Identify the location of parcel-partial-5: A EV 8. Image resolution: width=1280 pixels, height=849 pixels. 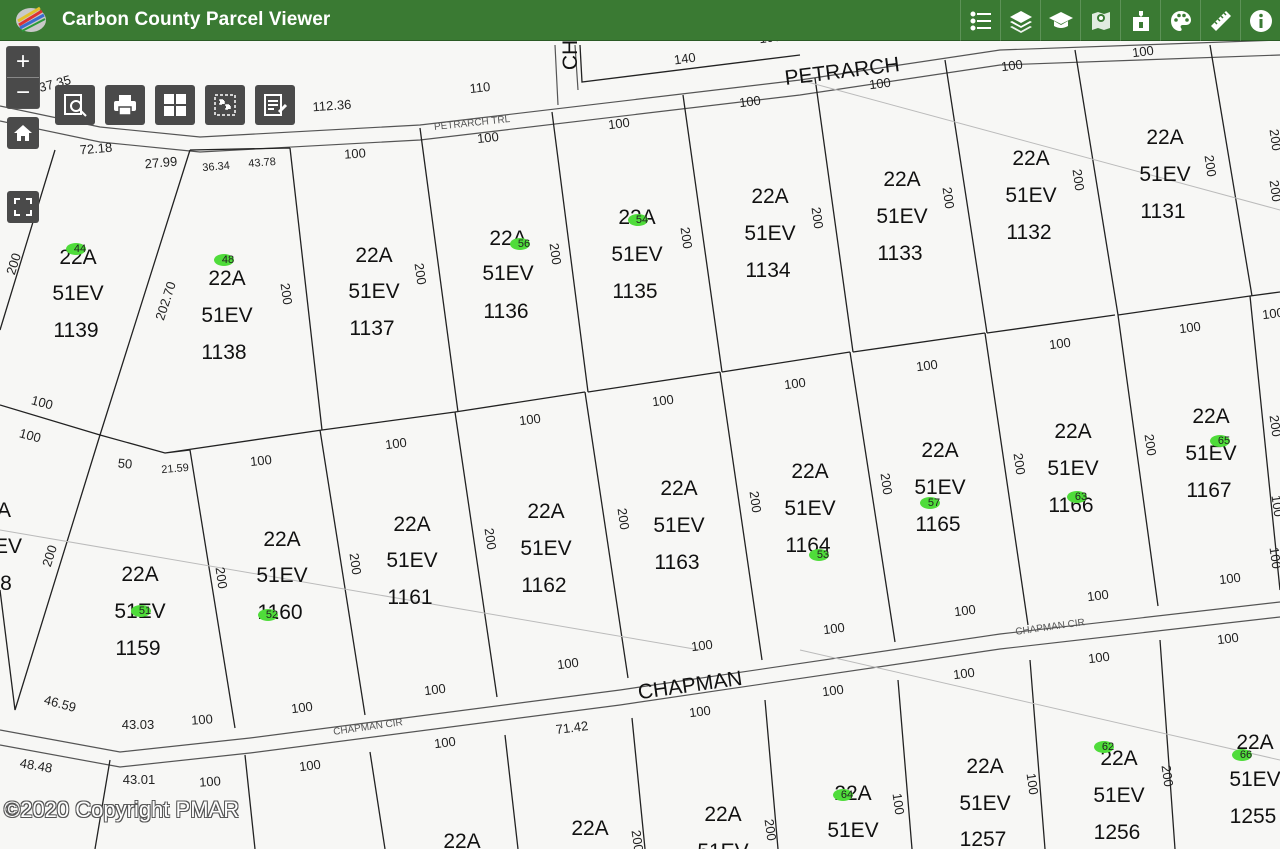
(11, 547).